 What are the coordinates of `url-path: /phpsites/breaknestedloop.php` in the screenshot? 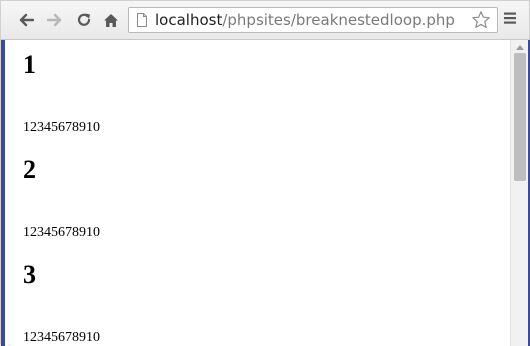 It's located at (338, 20).